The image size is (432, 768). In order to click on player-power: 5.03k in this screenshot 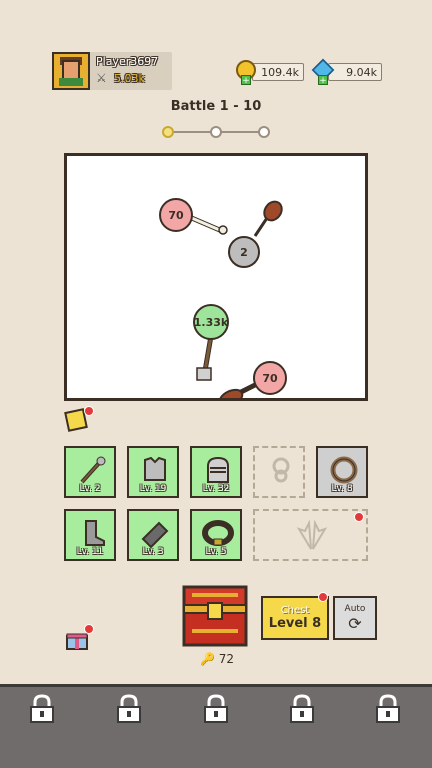, I will do `click(129, 78)`.